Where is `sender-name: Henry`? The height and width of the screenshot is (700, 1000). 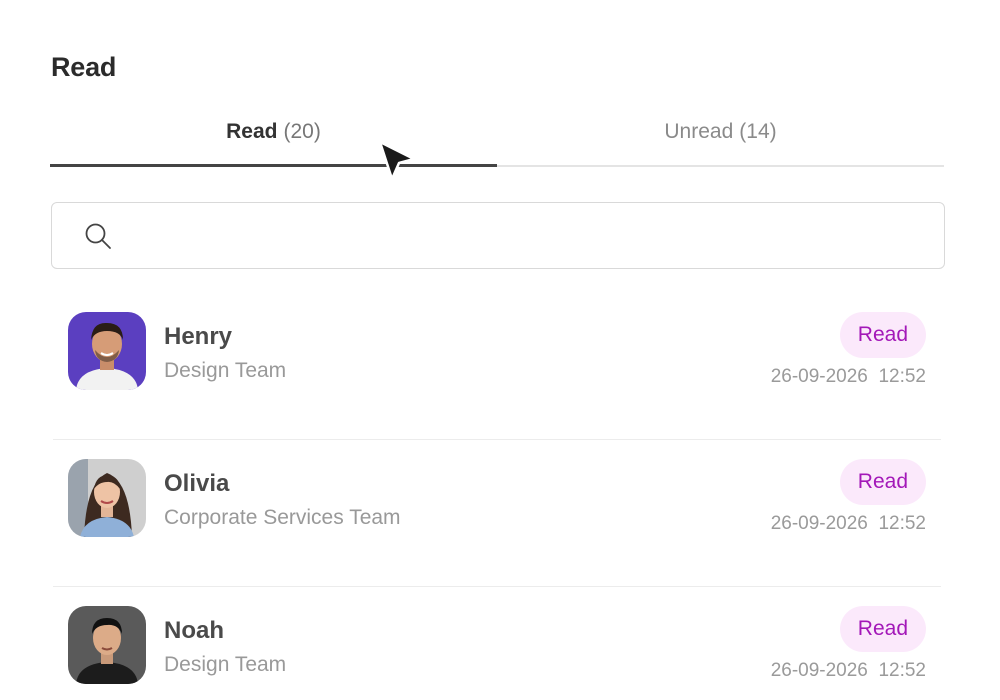
sender-name: Henry is located at coordinates (198, 336).